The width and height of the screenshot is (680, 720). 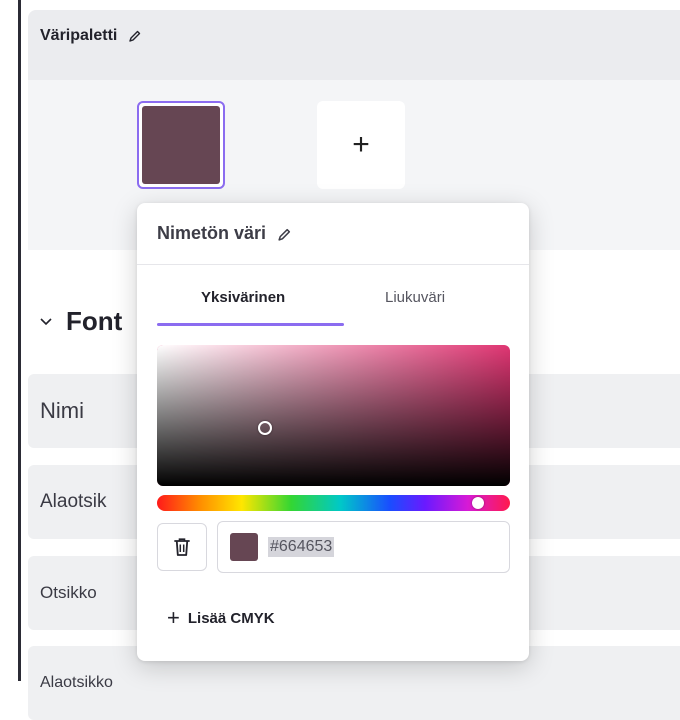 What do you see at coordinates (73, 501) in the screenshot?
I see `font-row-label: Alaotsik` at bounding box center [73, 501].